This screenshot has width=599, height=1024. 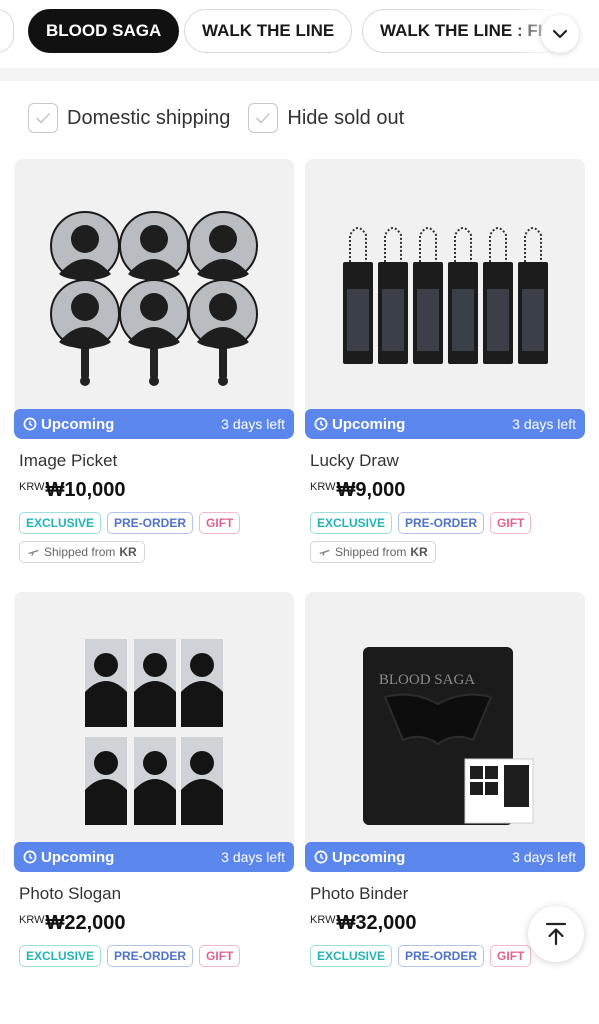 What do you see at coordinates (447, 894) in the screenshot?
I see `product-name: Photo Binder` at bounding box center [447, 894].